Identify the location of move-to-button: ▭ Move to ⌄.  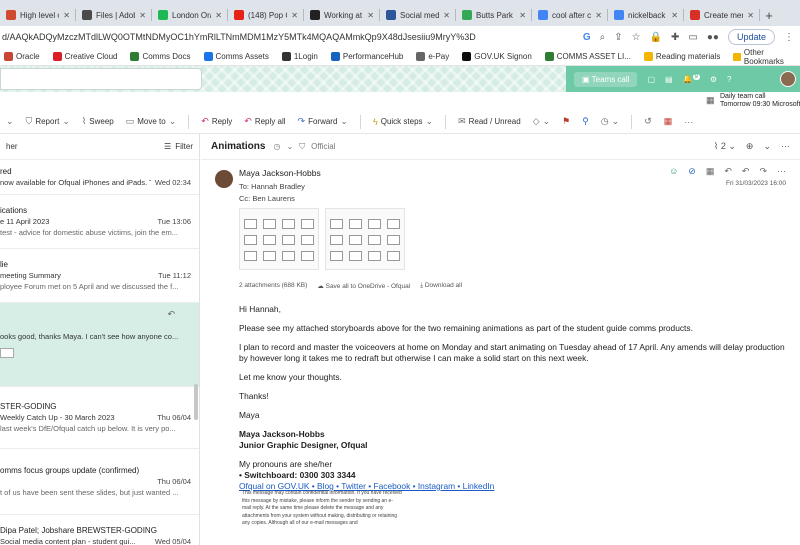
(151, 121).